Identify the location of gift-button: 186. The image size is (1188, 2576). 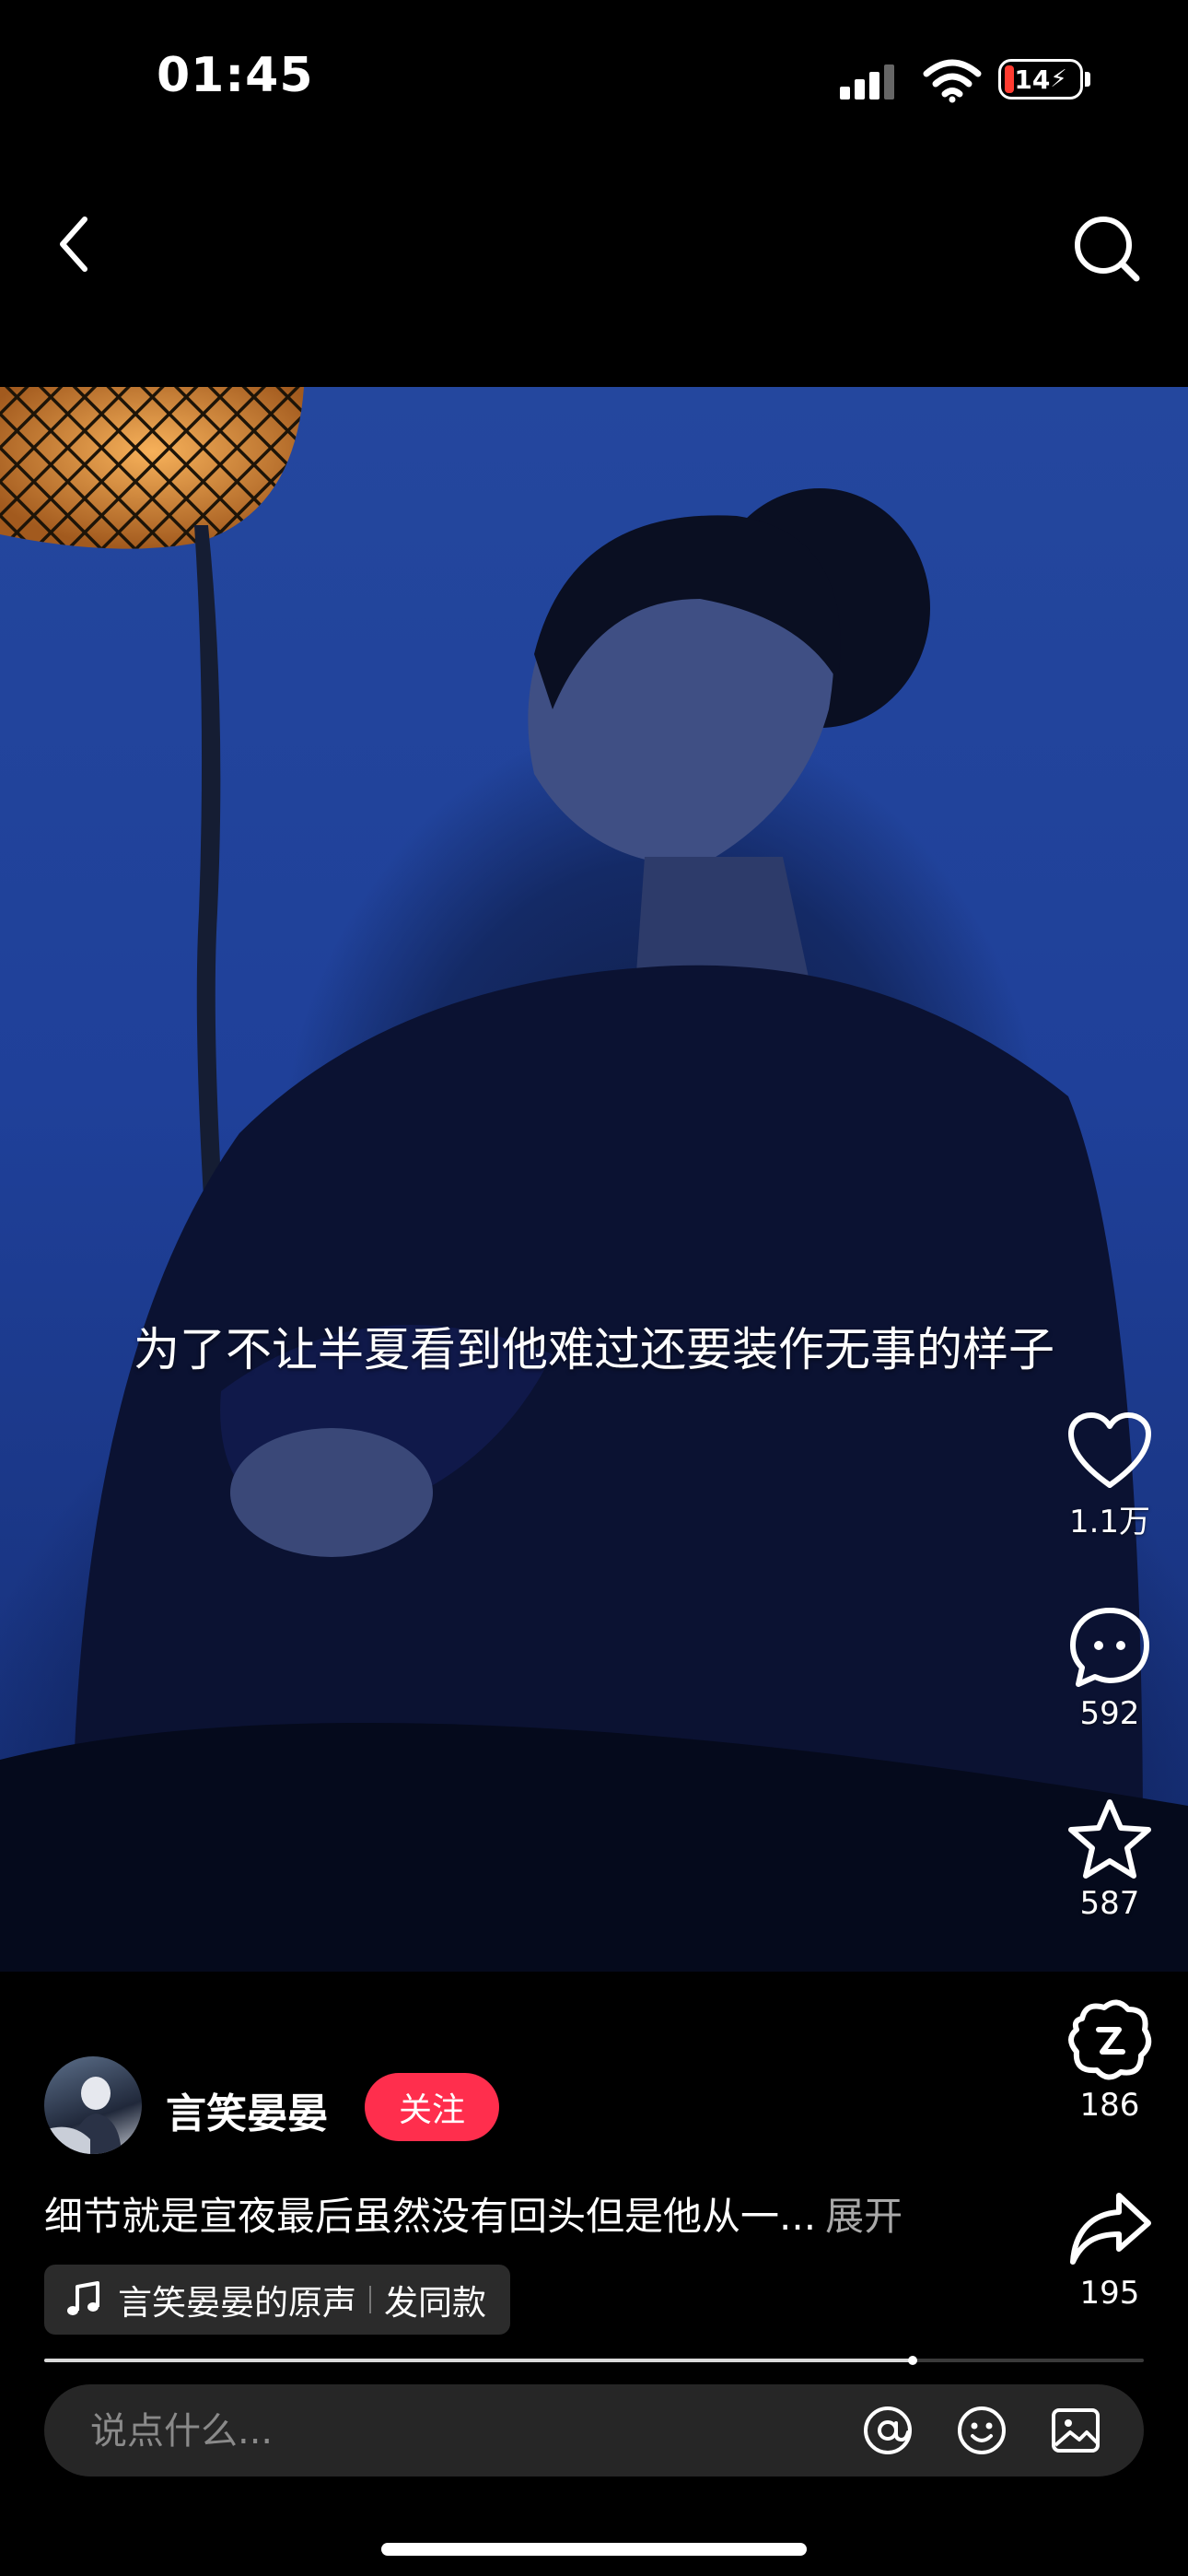
(1109, 2059).